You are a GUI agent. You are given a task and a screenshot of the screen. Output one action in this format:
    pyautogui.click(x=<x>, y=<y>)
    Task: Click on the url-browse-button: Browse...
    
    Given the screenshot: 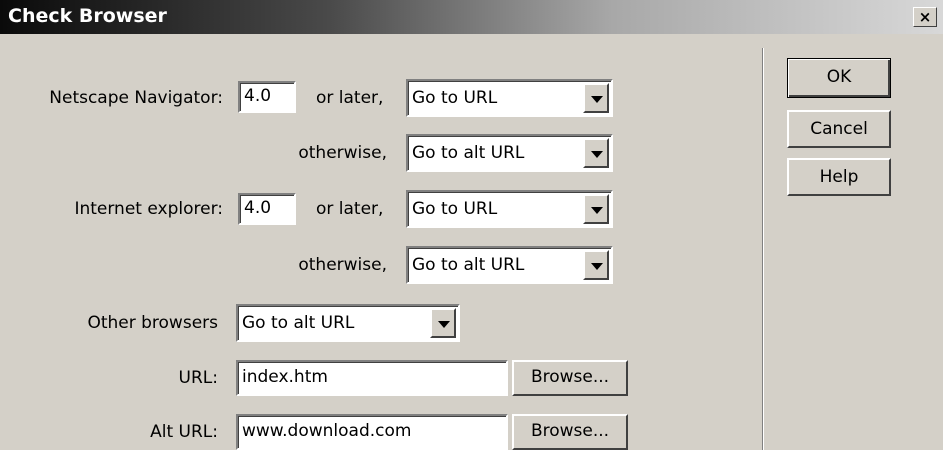 What is the action you would take?
    pyautogui.click(x=570, y=378)
    